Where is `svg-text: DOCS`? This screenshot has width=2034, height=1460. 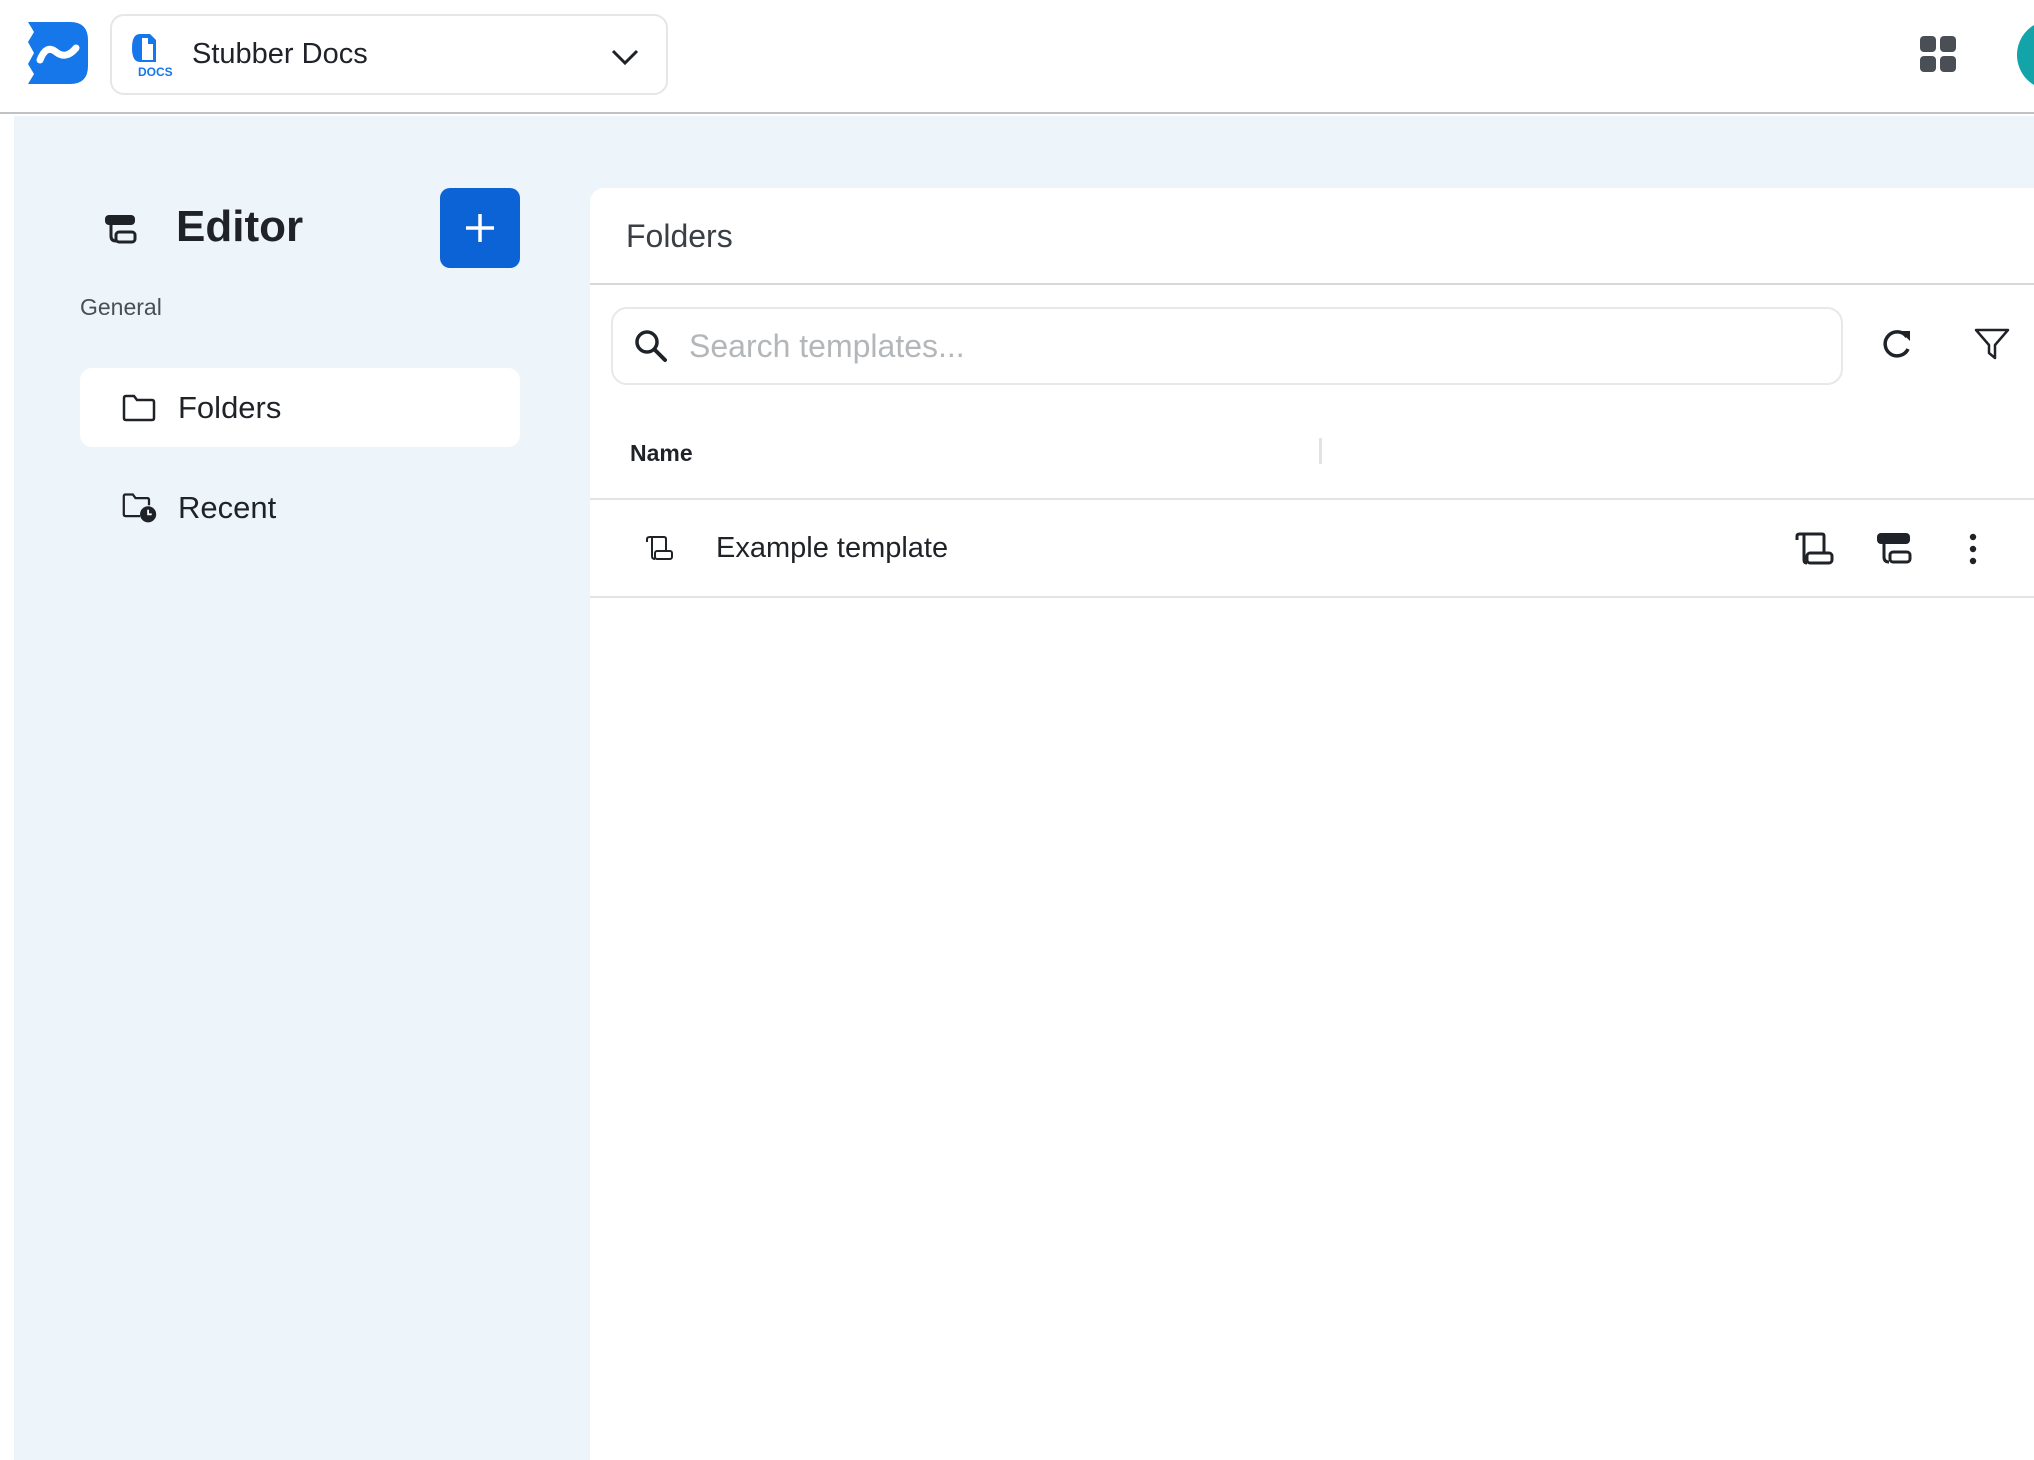
svg-text: DOCS is located at coordinates (155, 72).